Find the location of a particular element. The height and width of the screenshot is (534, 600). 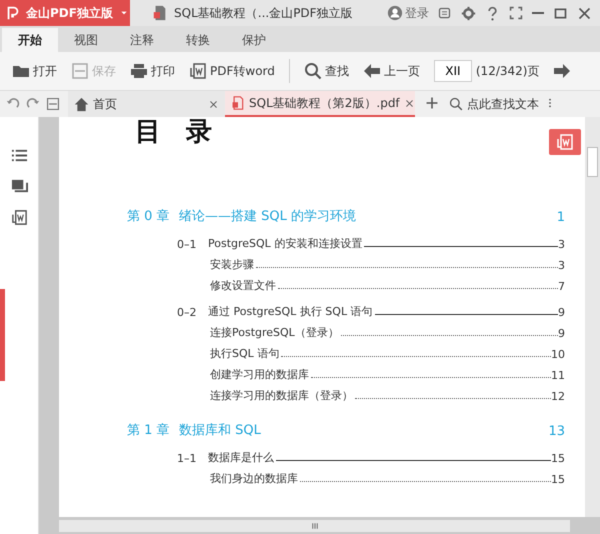

toc-page-number: 1 is located at coordinates (560, 217).